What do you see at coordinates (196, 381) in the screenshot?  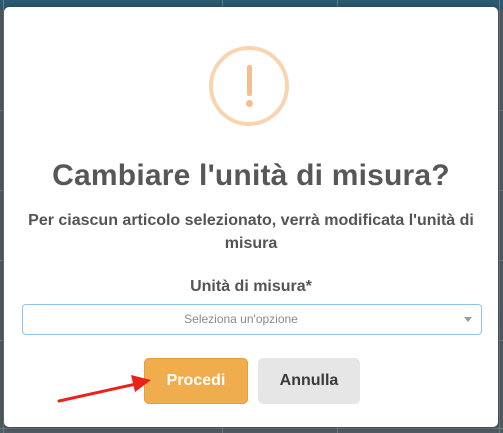 I see `confirm-button: Procedi` at bounding box center [196, 381].